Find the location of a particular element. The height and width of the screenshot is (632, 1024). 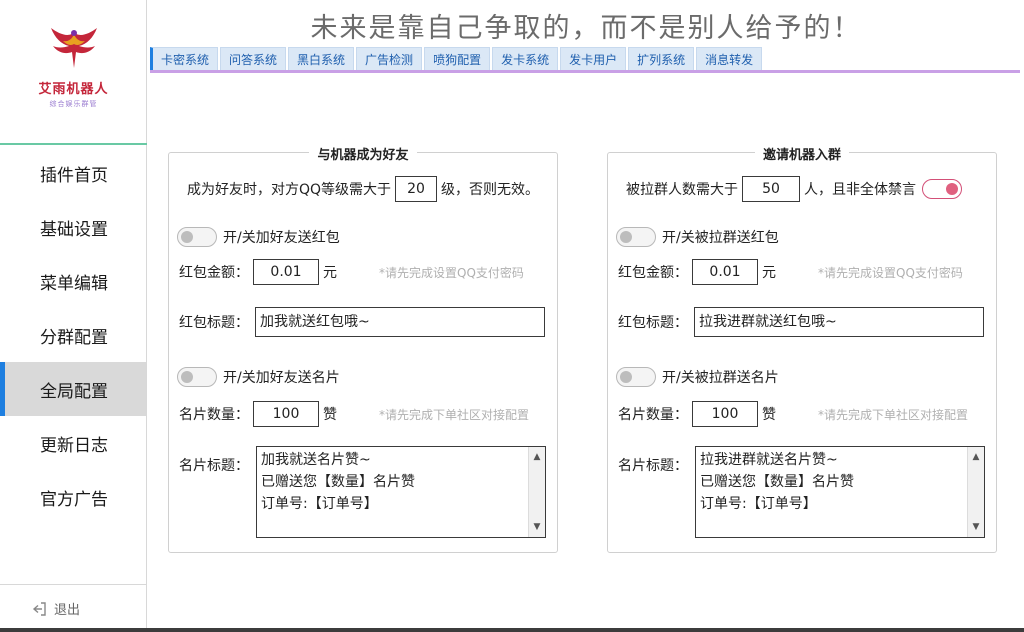

panel-title: 邀请机器入群 is located at coordinates (801, 155).